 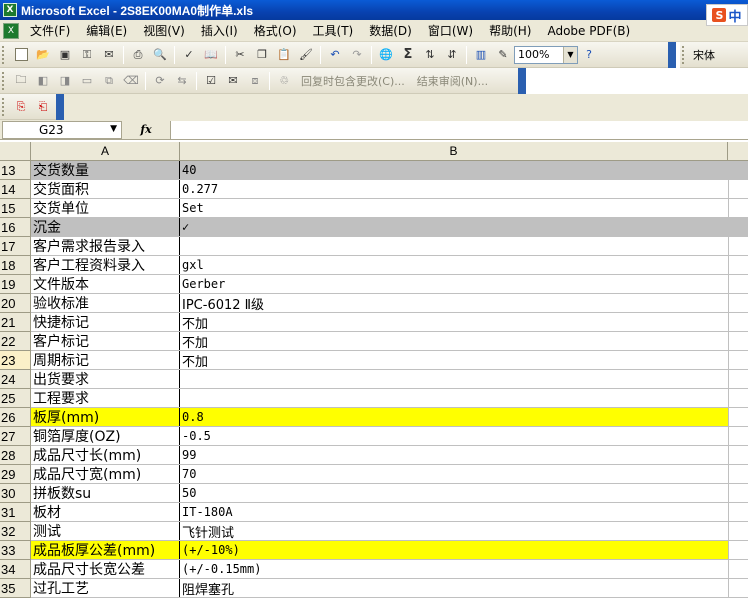 I want to click on cell-a: 交货面积, so click(x=105, y=189).